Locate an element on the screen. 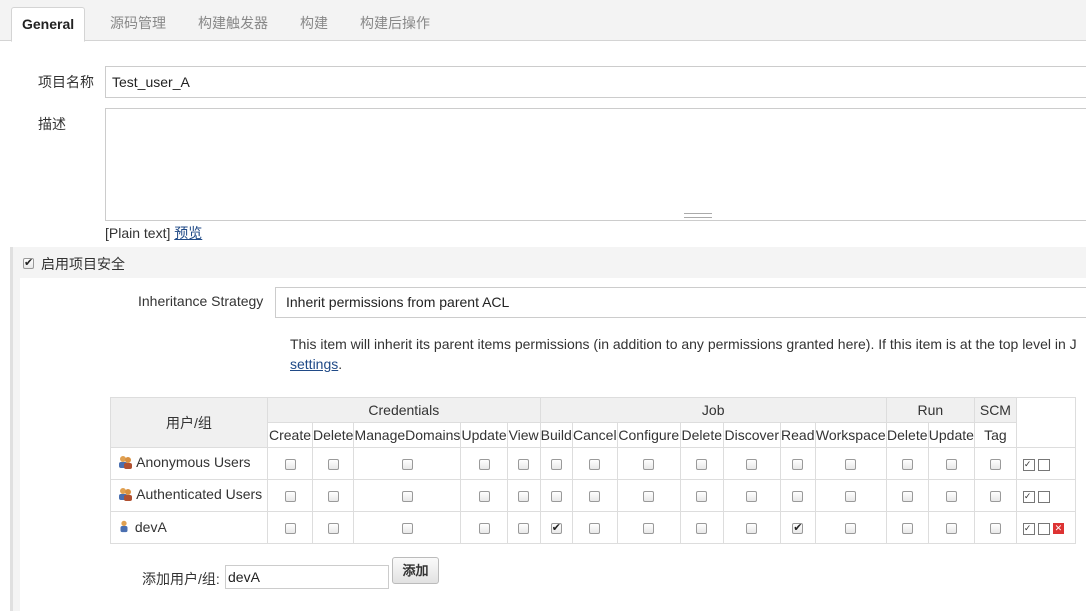  add-user-input: devA is located at coordinates (307, 577).